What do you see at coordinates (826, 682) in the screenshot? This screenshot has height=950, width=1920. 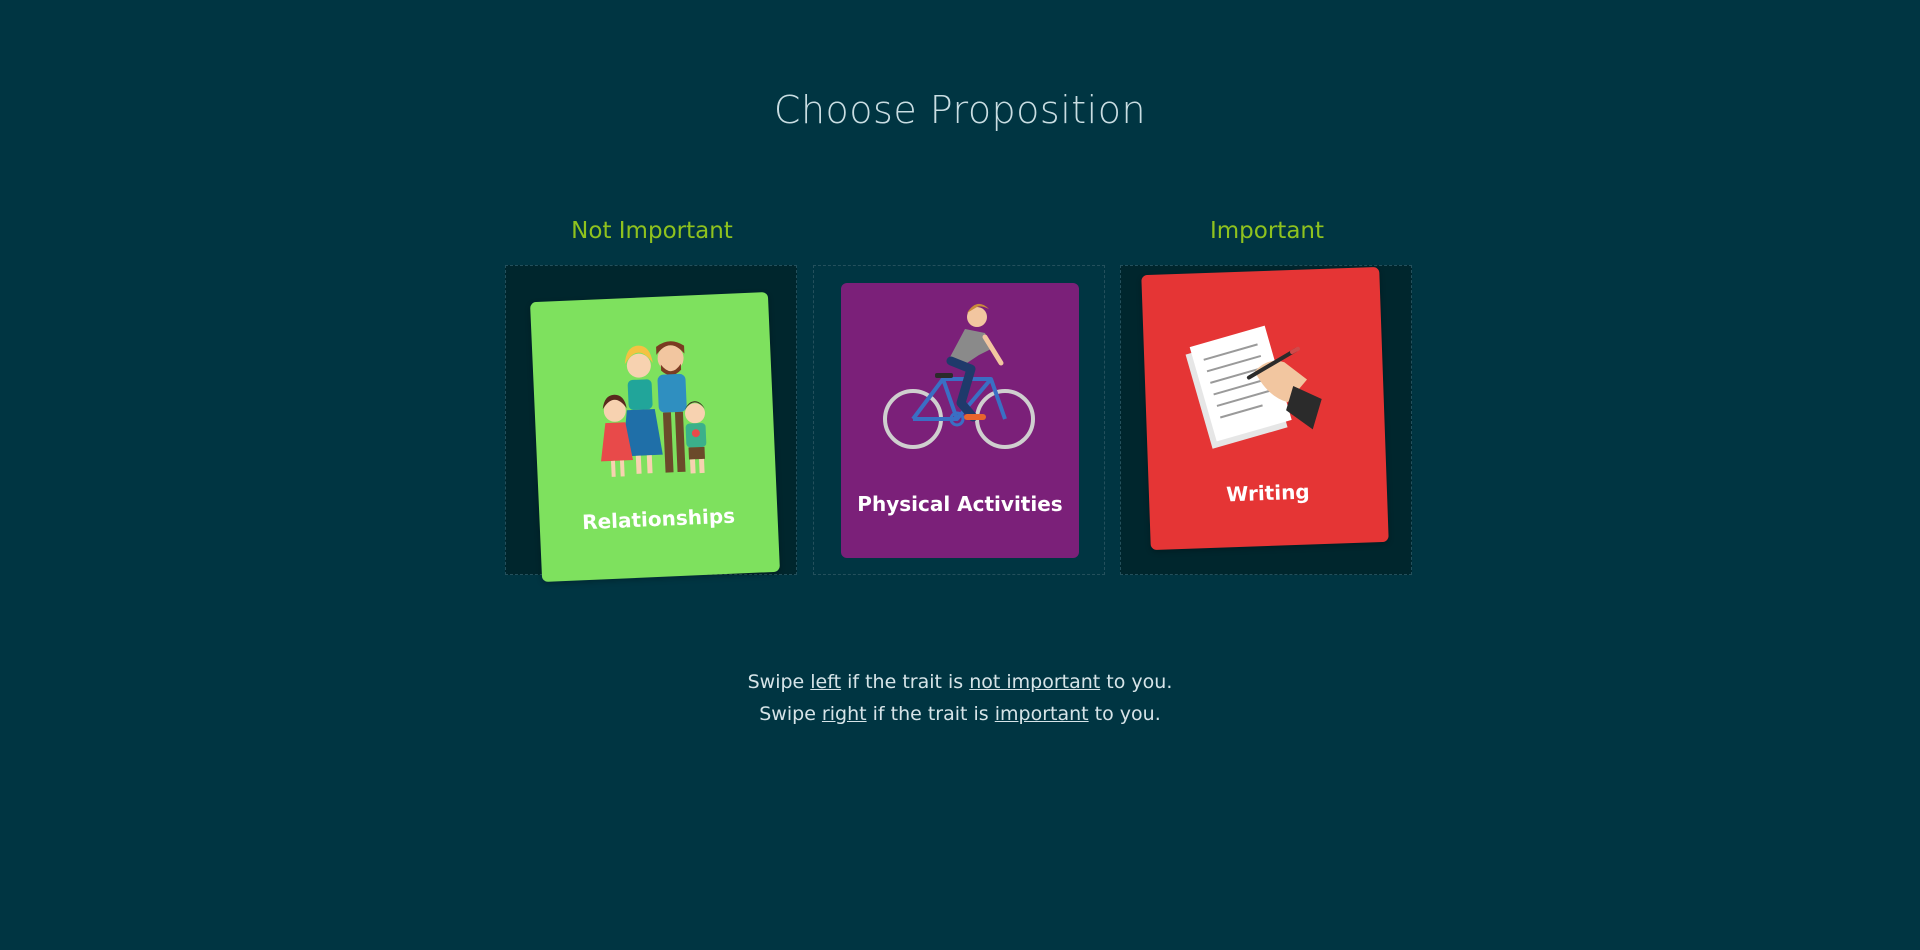 I see `instruction-direction-left: left` at bounding box center [826, 682].